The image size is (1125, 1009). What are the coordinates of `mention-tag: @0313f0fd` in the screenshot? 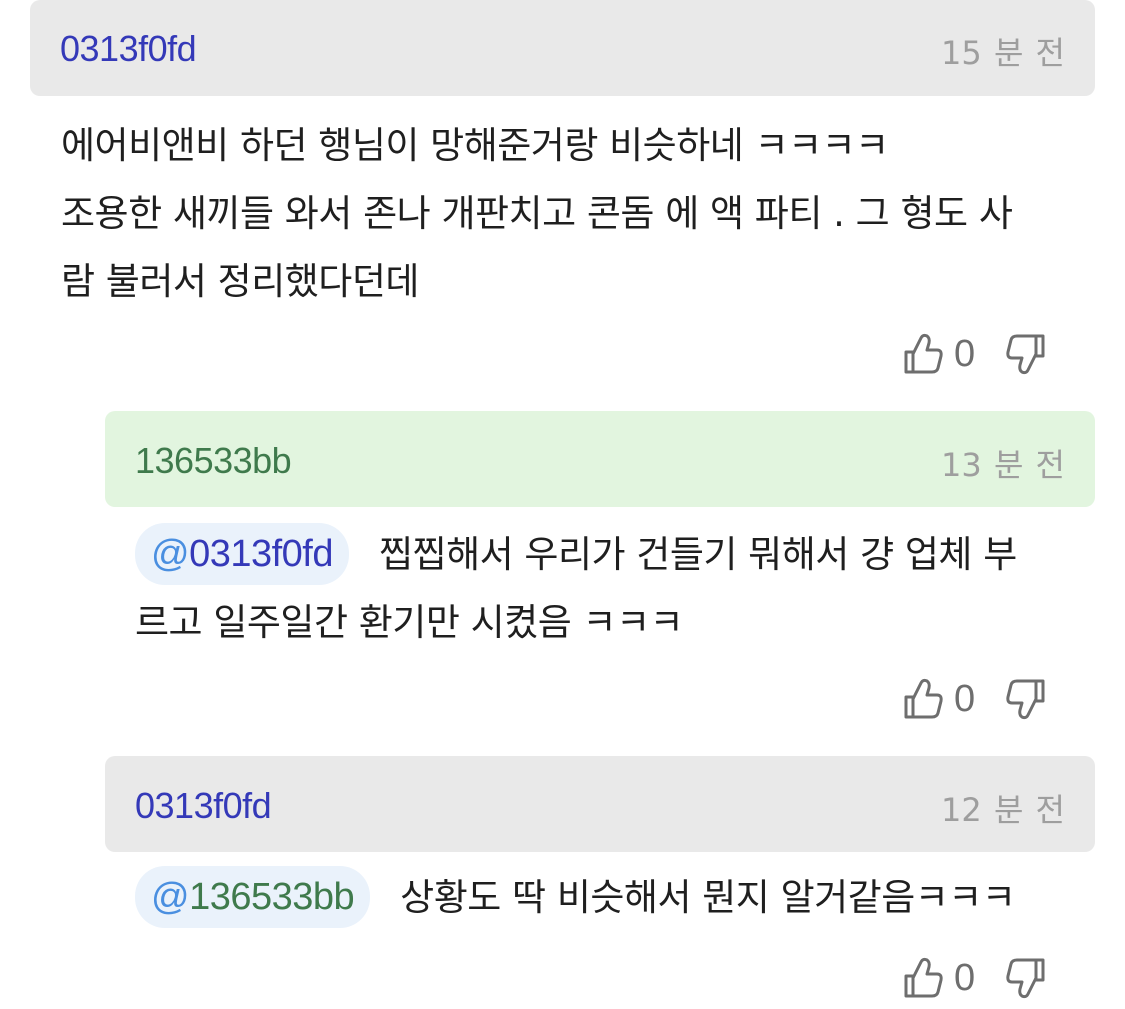 It's located at (242, 553).